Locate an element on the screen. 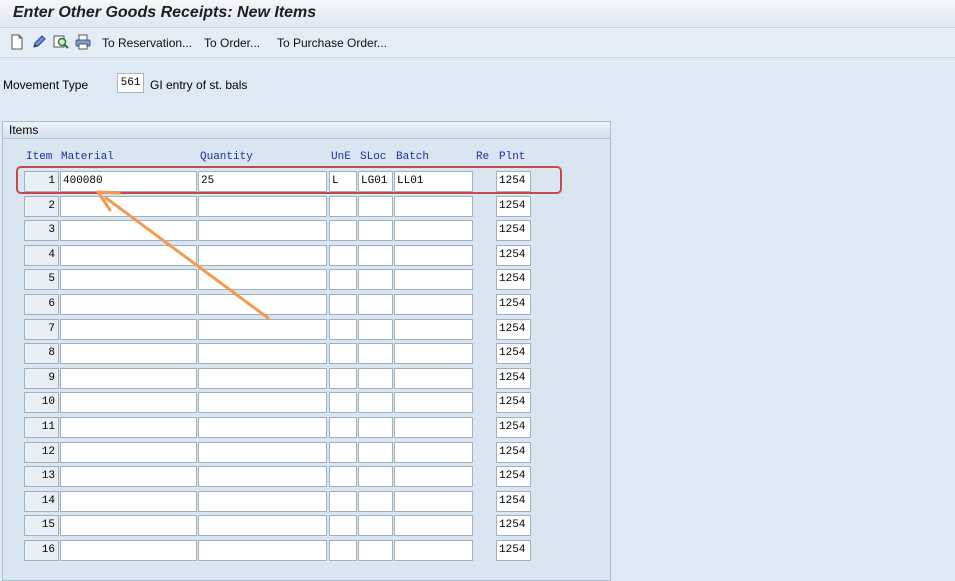 The height and width of the screenshot is (581, 955). pencil-icon is located at coordinates (39, 42).